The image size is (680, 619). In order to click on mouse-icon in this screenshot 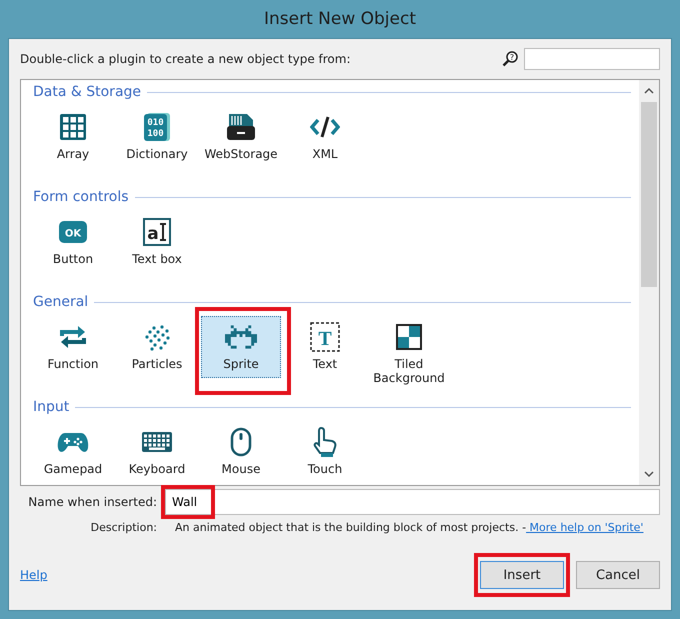, I will do `click(241, 442)`.